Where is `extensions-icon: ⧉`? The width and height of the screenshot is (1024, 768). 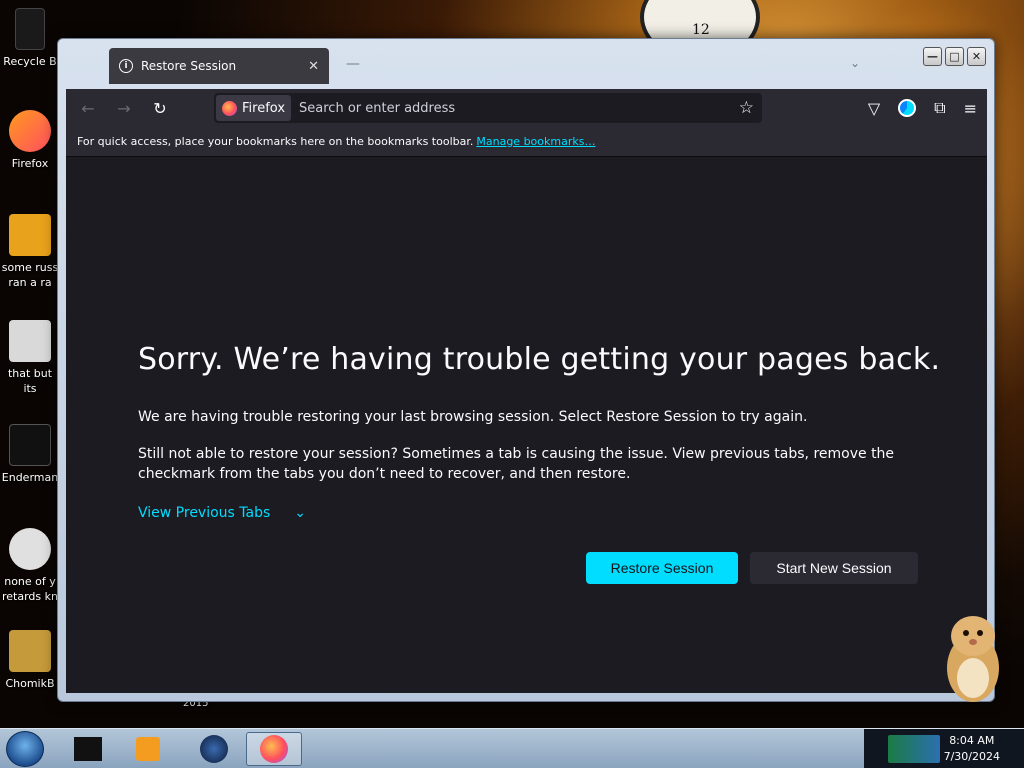
extensions-icon: ⧉ is located at coordinates (939, 108).